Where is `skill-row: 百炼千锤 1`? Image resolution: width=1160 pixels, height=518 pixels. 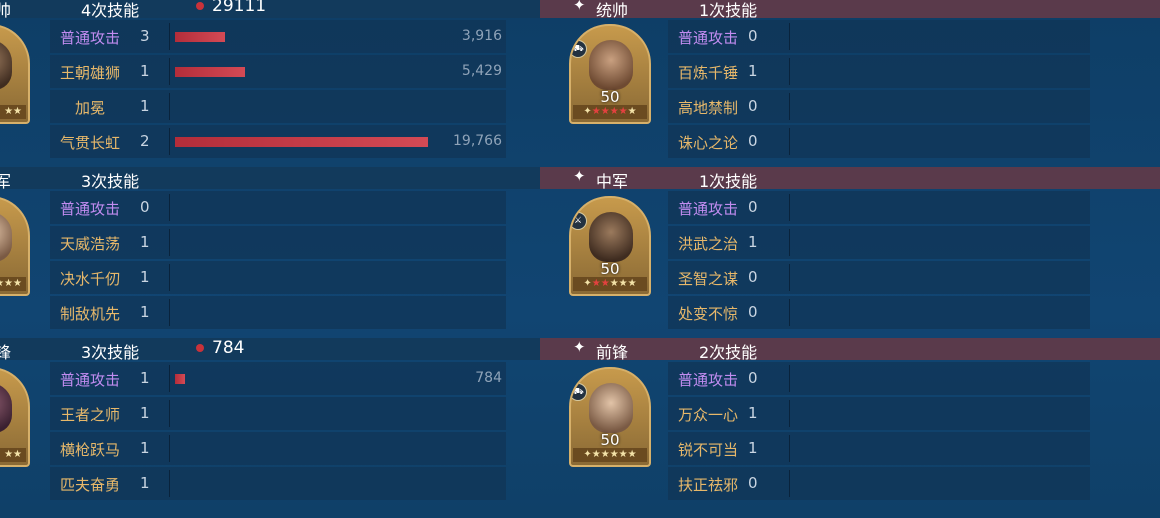
skill-row: 百炼千锤 1 is located at coordinates (879, 71).